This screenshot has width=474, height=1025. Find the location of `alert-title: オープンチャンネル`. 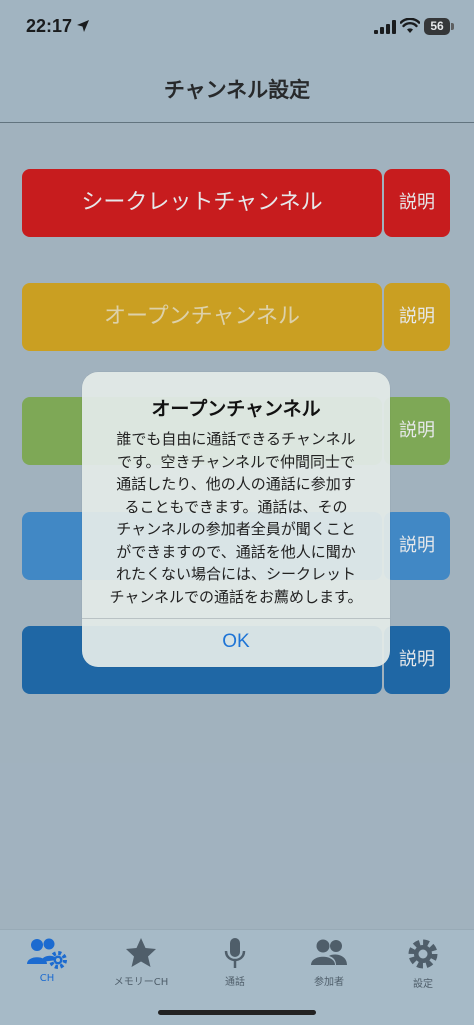

alert-title: オープンチャンネル is located at coordinates (236, 409).